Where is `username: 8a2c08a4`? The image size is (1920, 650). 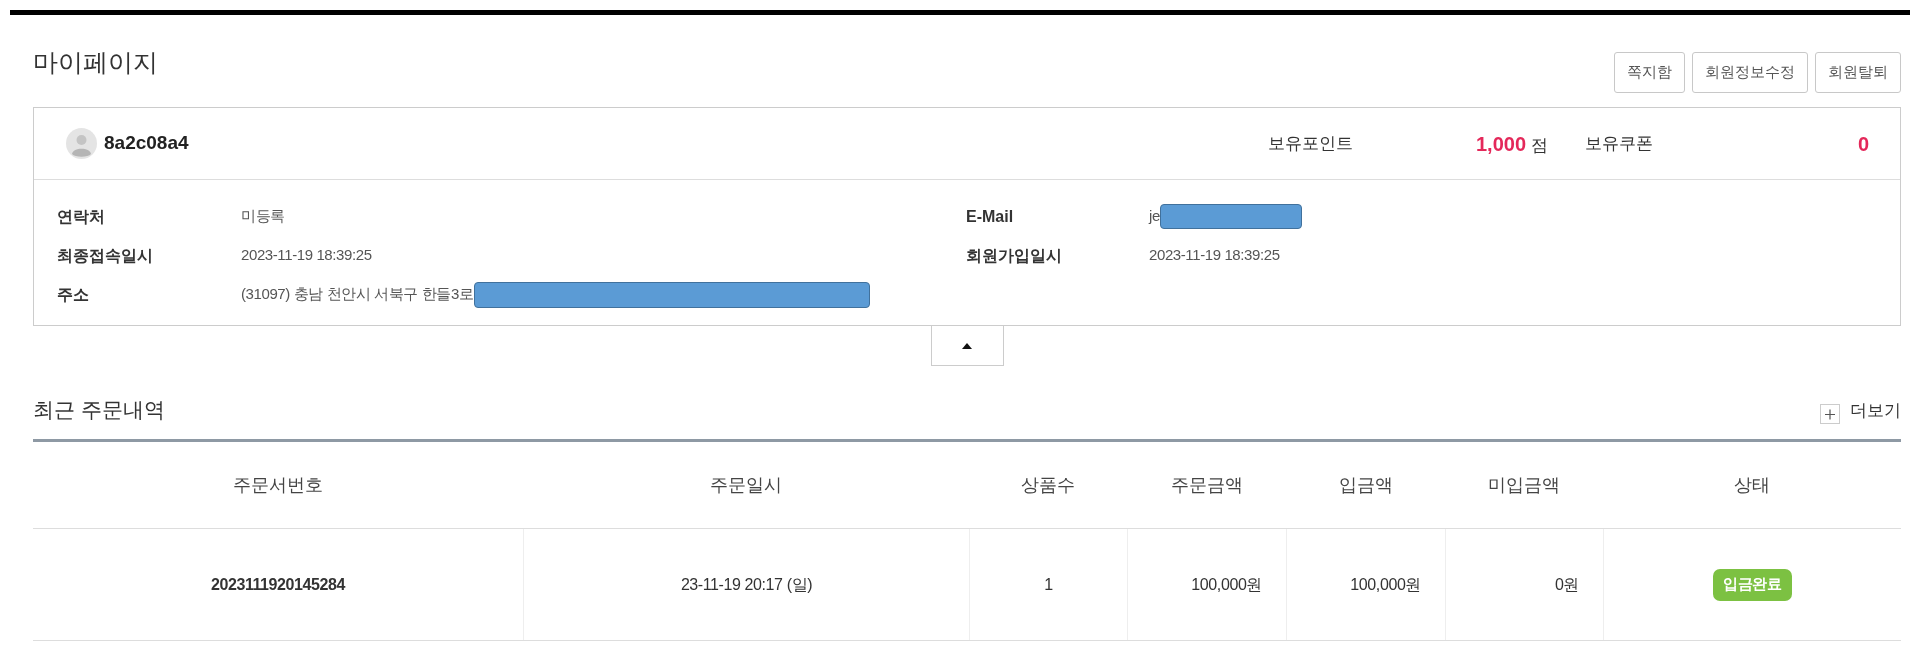 username: 8a2c08a4 is located at coordinates (146, 143).